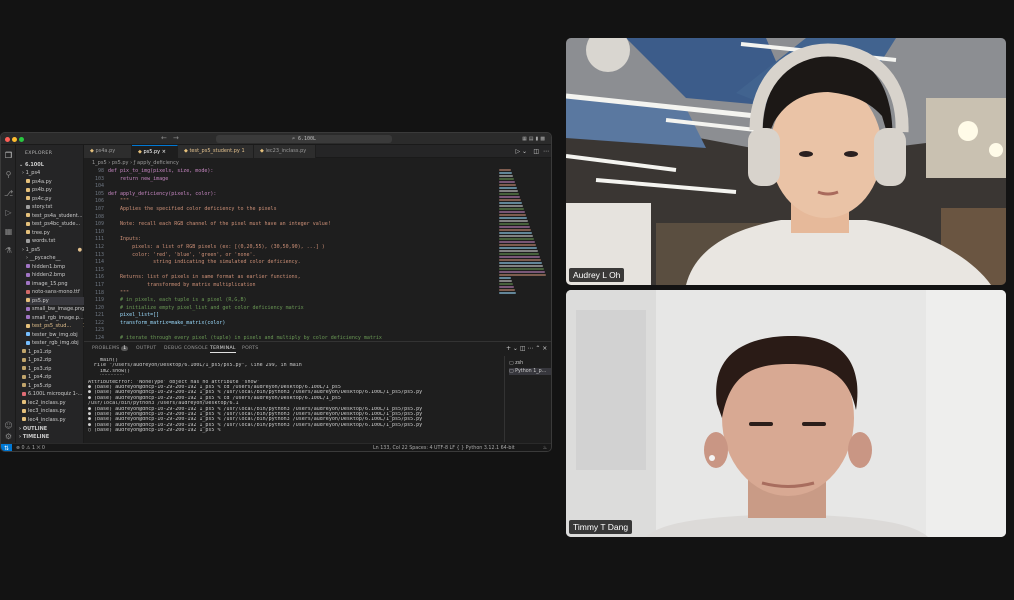 The height and width of the screenshot is (600, 1014). I want to click on explorer-folder: › 1_ps5 ●, so click(54, 250).